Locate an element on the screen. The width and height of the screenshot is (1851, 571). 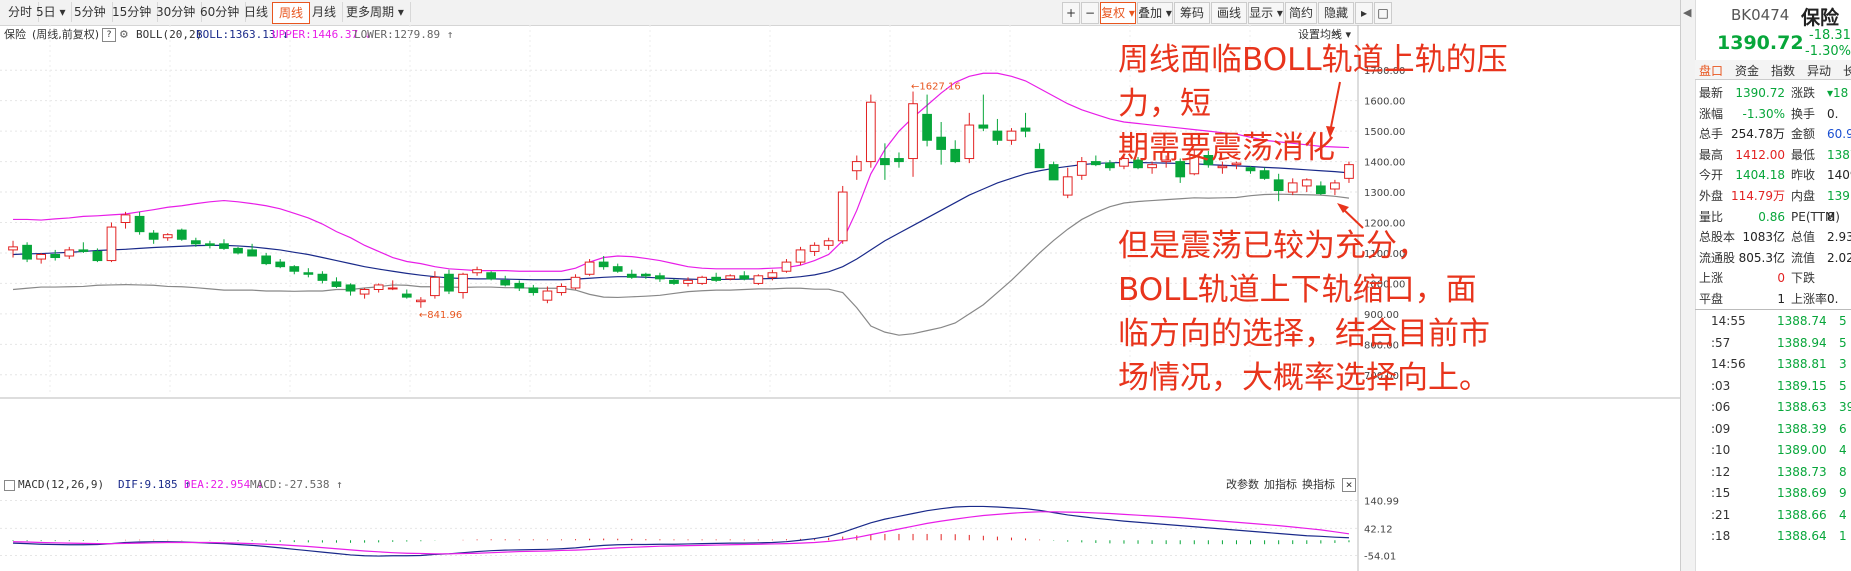
annotation-bottom-line3: 临方向的选择，结合目前市 is located at coordinates (1304, 334).